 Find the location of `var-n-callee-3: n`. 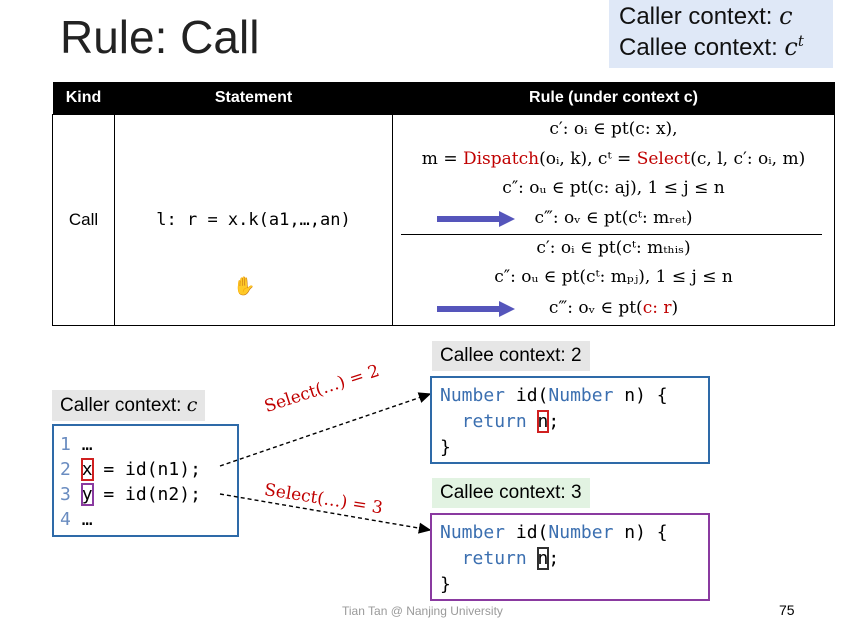

var-n-callee-3: n is located at coordinates (543, 558).